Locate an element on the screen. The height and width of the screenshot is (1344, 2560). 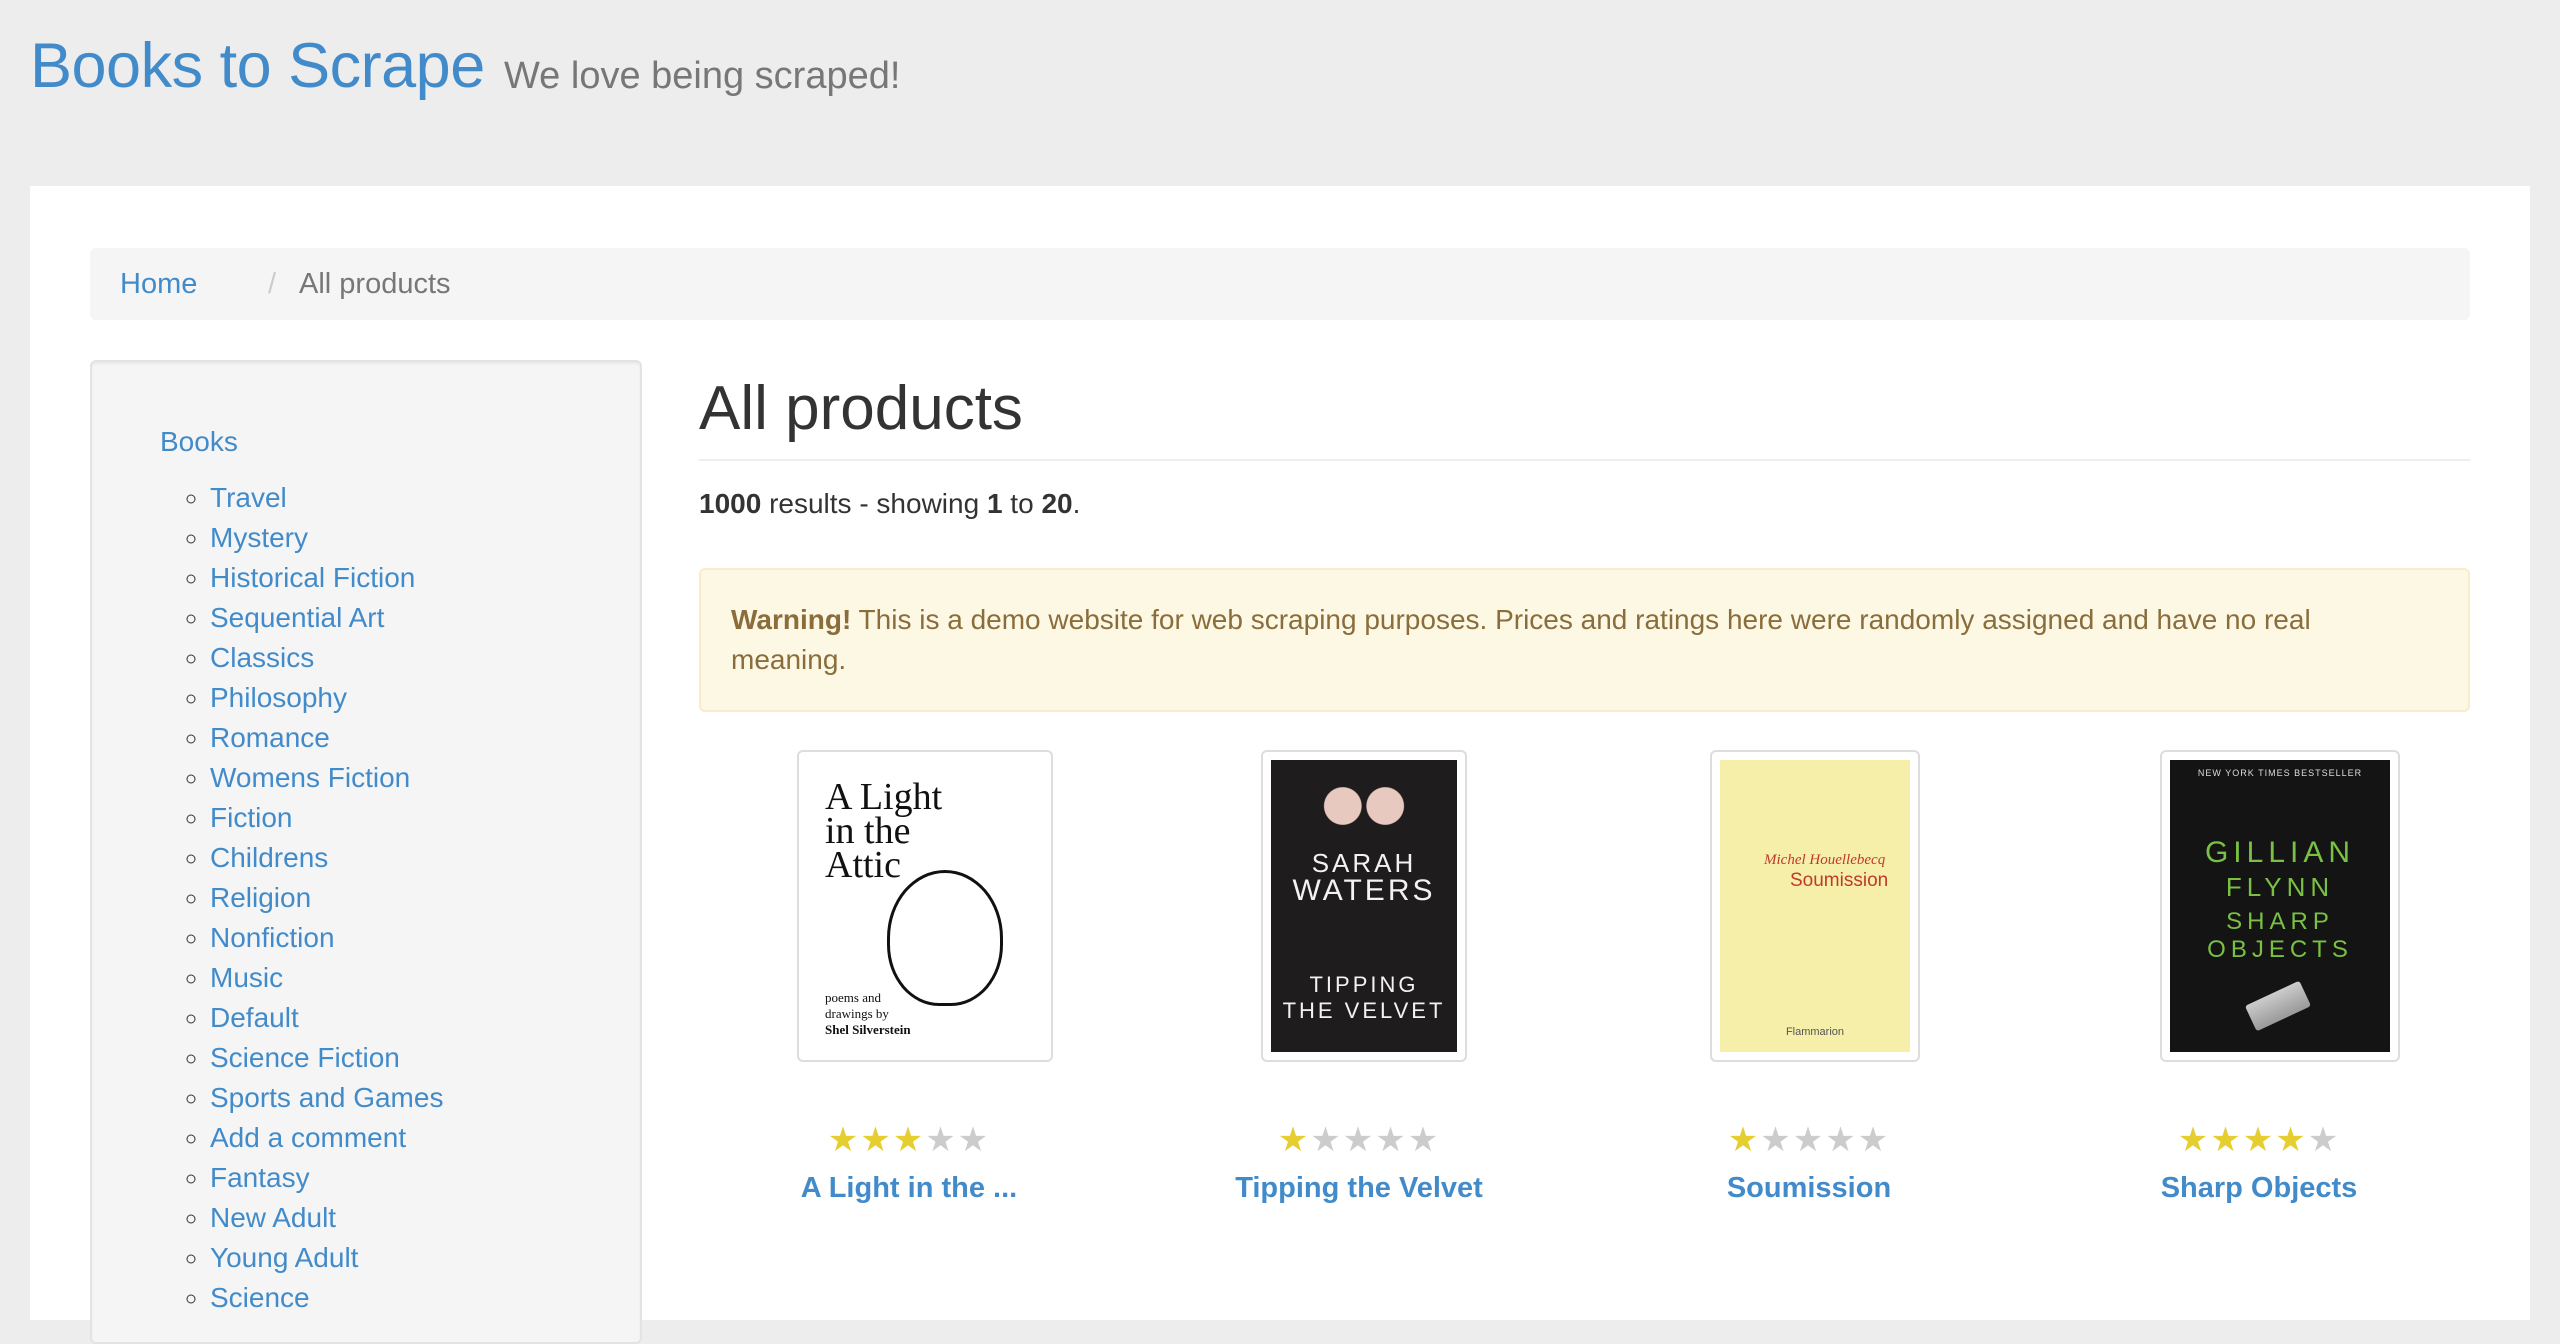
product-title-link: Sharp Objects is located at coordinates (2259, 1188).